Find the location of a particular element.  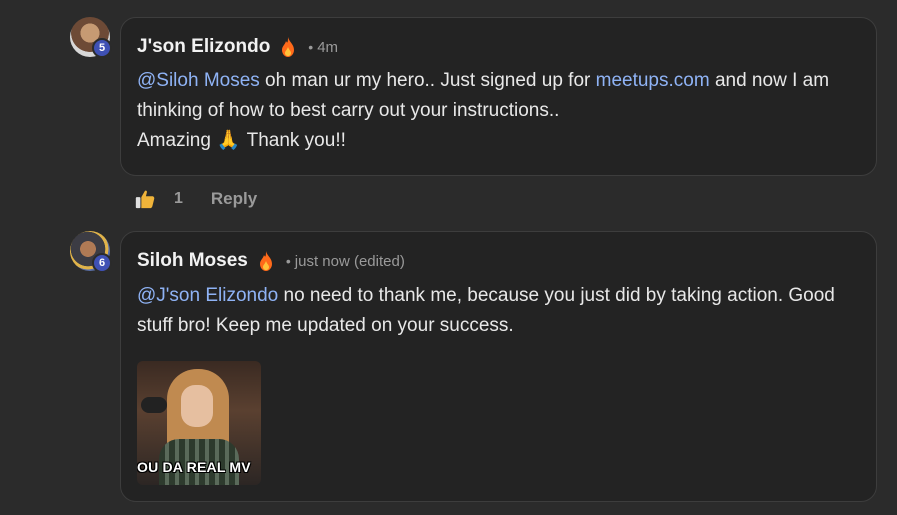

gif-person-face is located at coordinates (197, 406).